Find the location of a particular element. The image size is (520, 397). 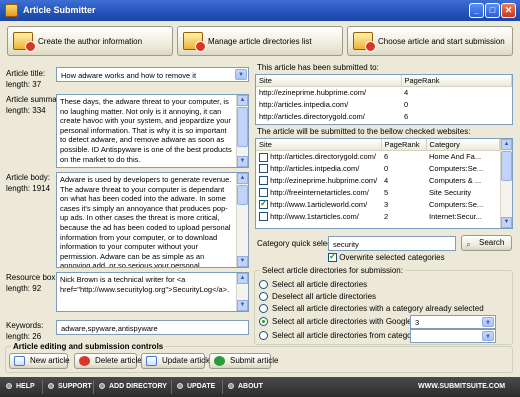

delete-article-button: Delete article is located at coordinates (108, 361).